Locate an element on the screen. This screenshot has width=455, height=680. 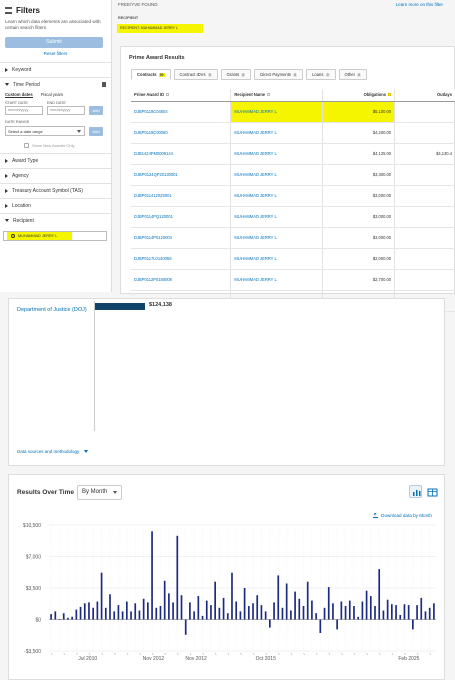
column-header-award-id: Prime Award ID is located at coordinates (181, 95).